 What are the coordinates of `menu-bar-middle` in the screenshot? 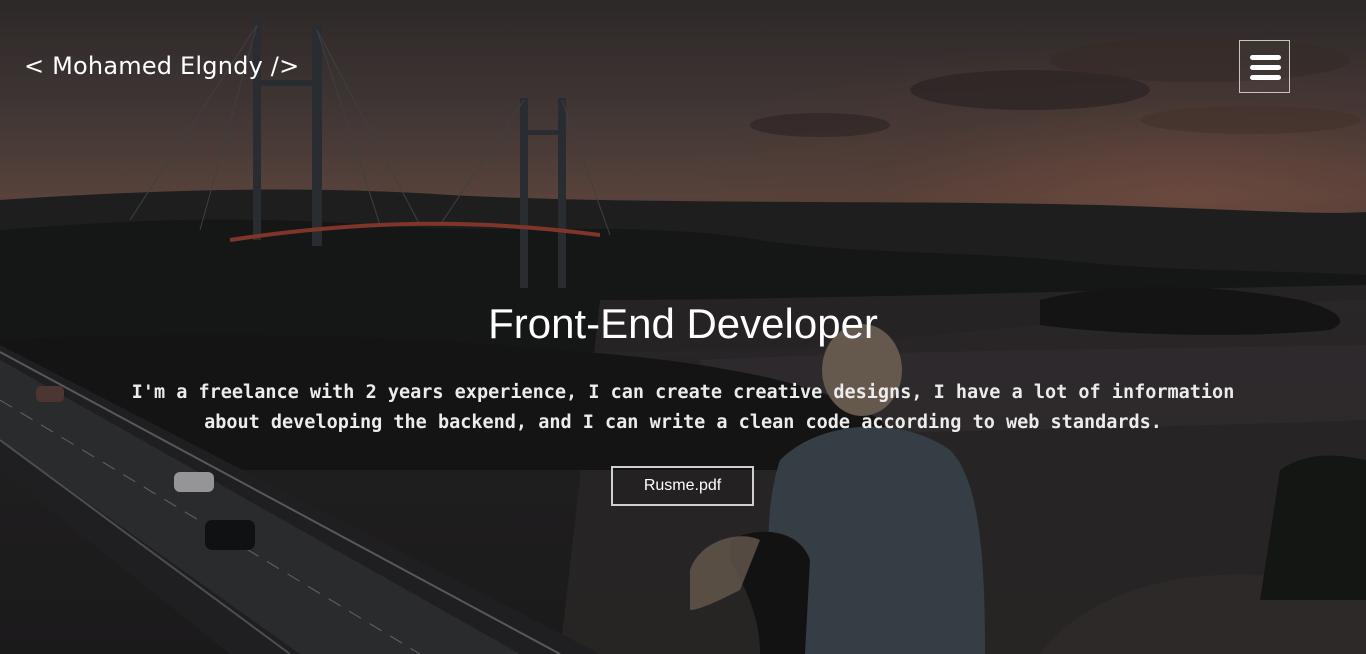 It's located at (1265, 67).